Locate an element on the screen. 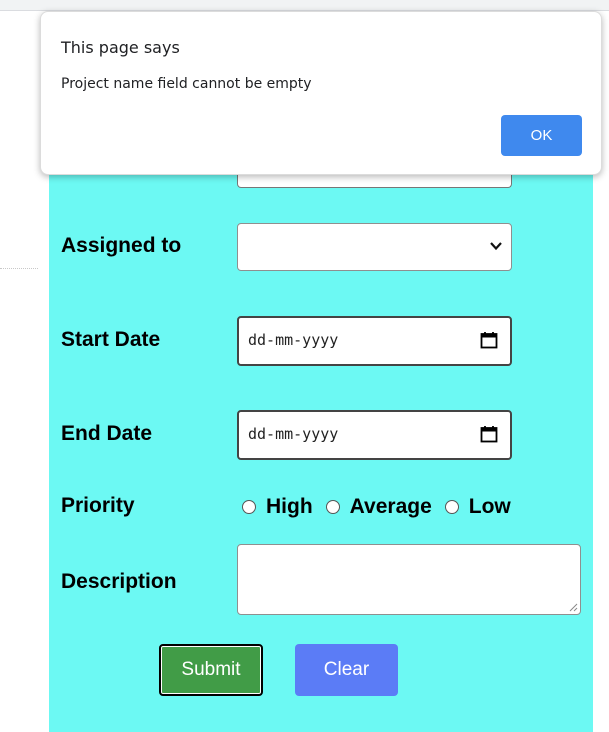 This screenshot has height=732, width=609. priority-option-low: Low is located at coordinates (477, 507).